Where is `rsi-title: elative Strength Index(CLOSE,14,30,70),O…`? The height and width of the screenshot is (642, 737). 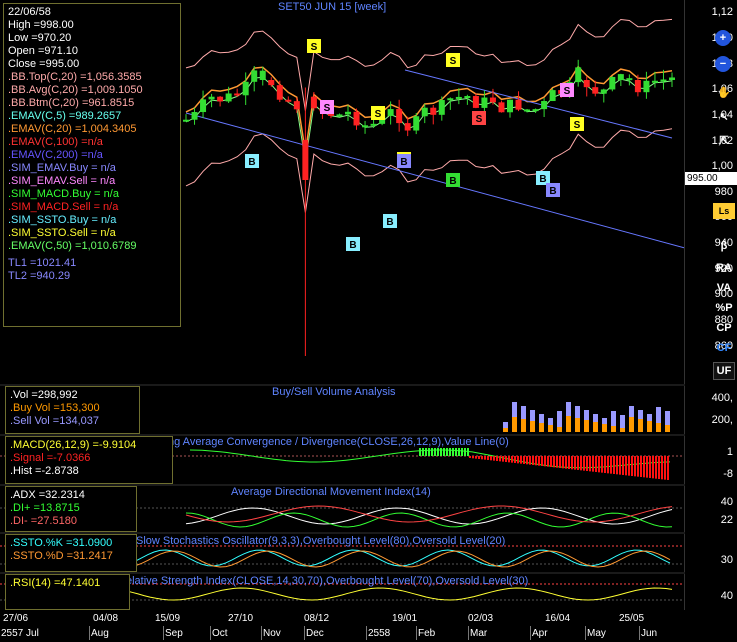
rsi-title: elative Strength Index(CLOSE,14,30,70),O… is located at coordinates (327, 581).